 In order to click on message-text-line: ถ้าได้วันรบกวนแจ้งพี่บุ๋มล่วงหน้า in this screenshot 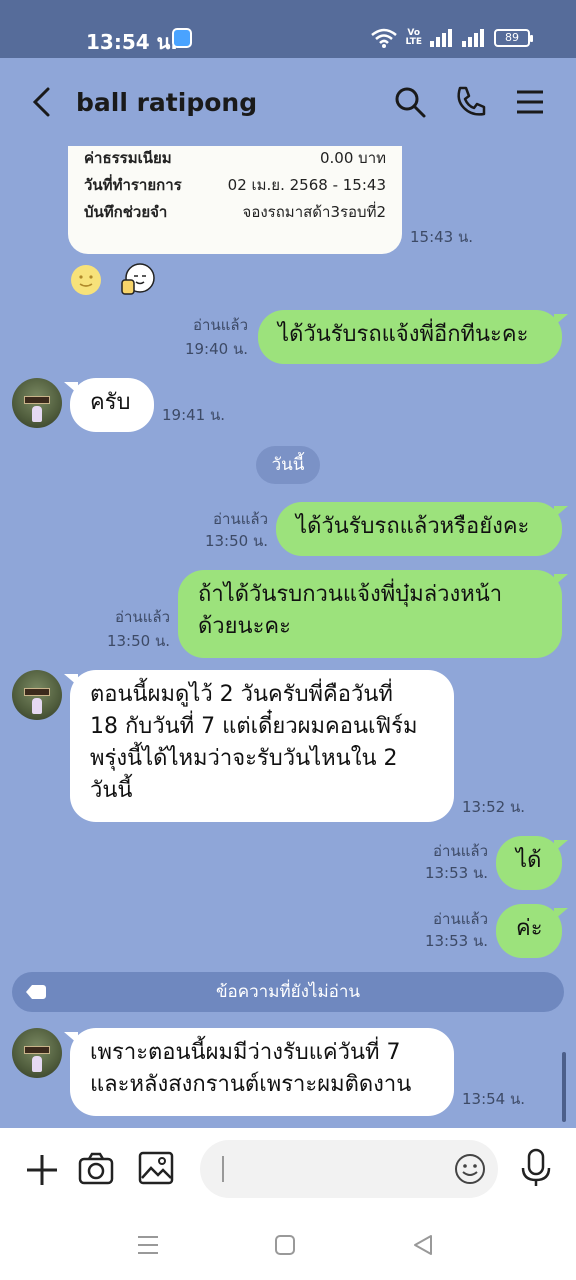, I will do `click(350, 594)`.